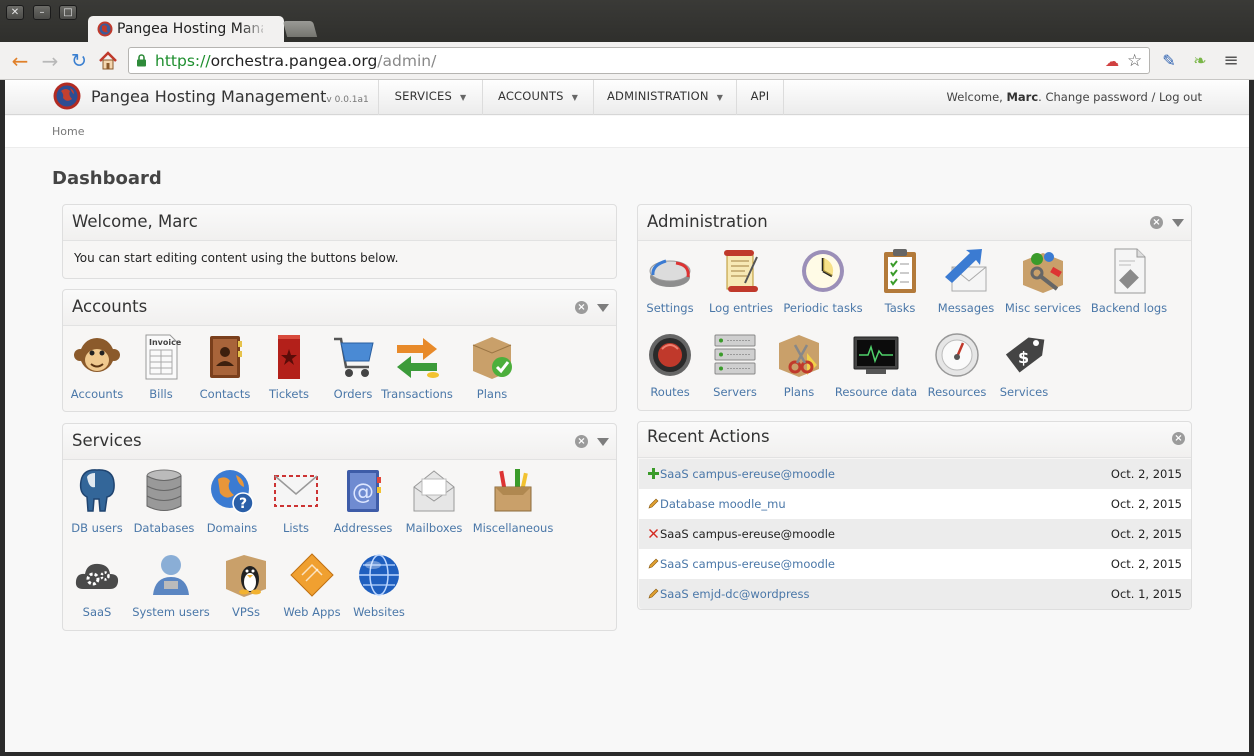 The image size is (1254, 756). What do you see at coordinates (876, 355) in the screenshot?
I see `monitor-icon` at bounding box center [876, 355].